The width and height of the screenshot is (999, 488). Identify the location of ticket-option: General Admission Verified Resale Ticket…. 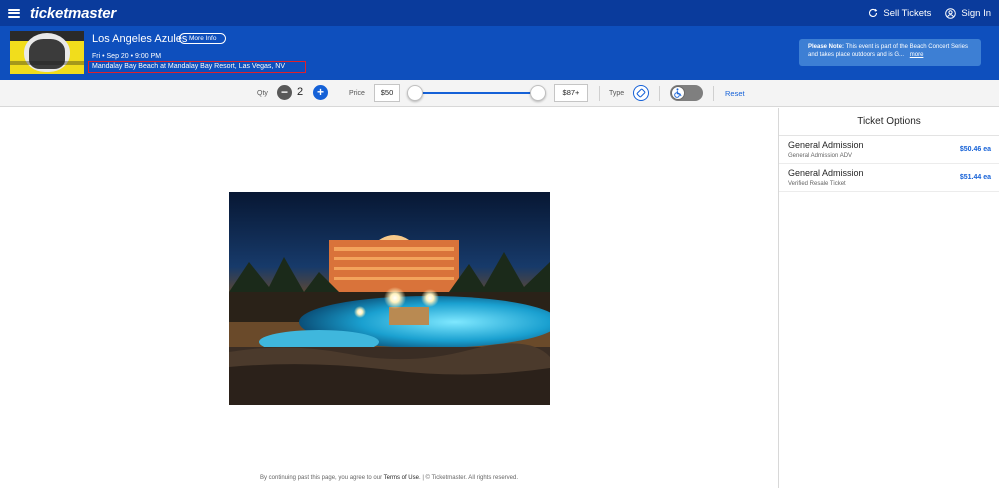
(889, 178).